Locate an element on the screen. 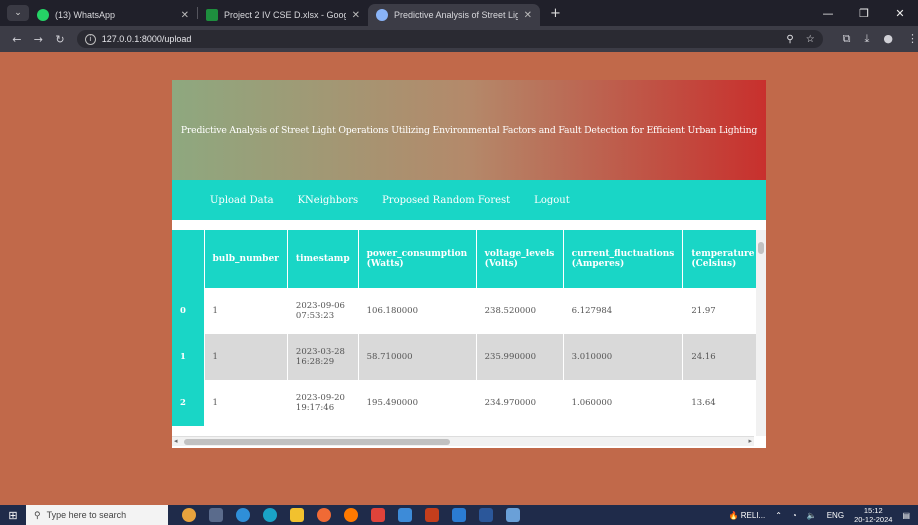  scroll-right-icon: ▸ is located at coordinates (750, 441).